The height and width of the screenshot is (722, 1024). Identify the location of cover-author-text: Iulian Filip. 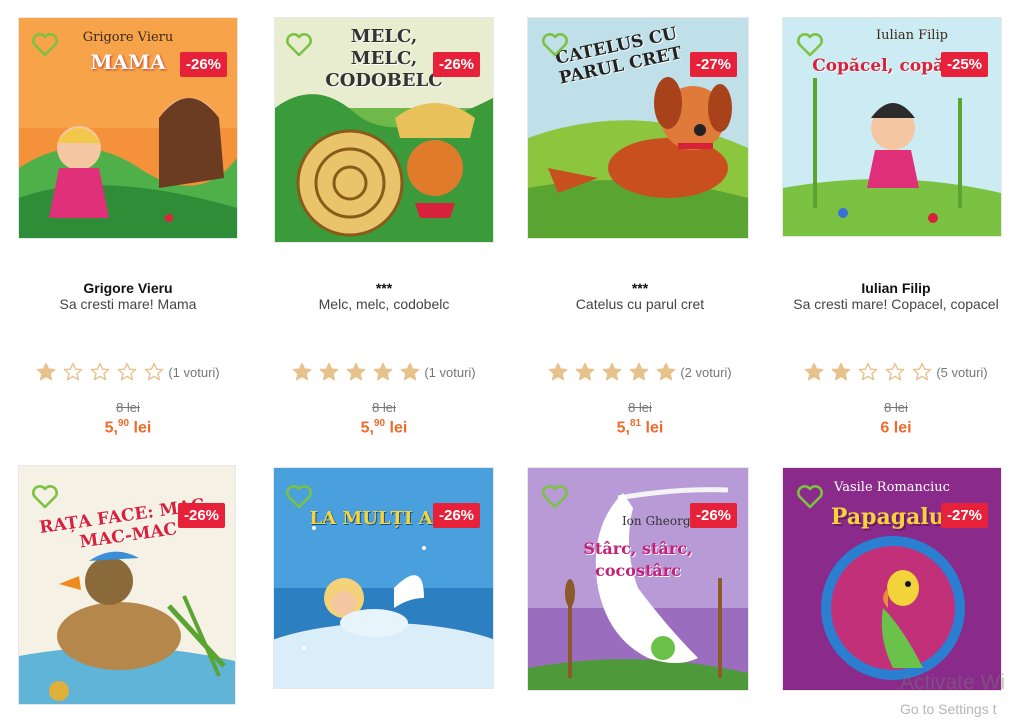
(912, 35).